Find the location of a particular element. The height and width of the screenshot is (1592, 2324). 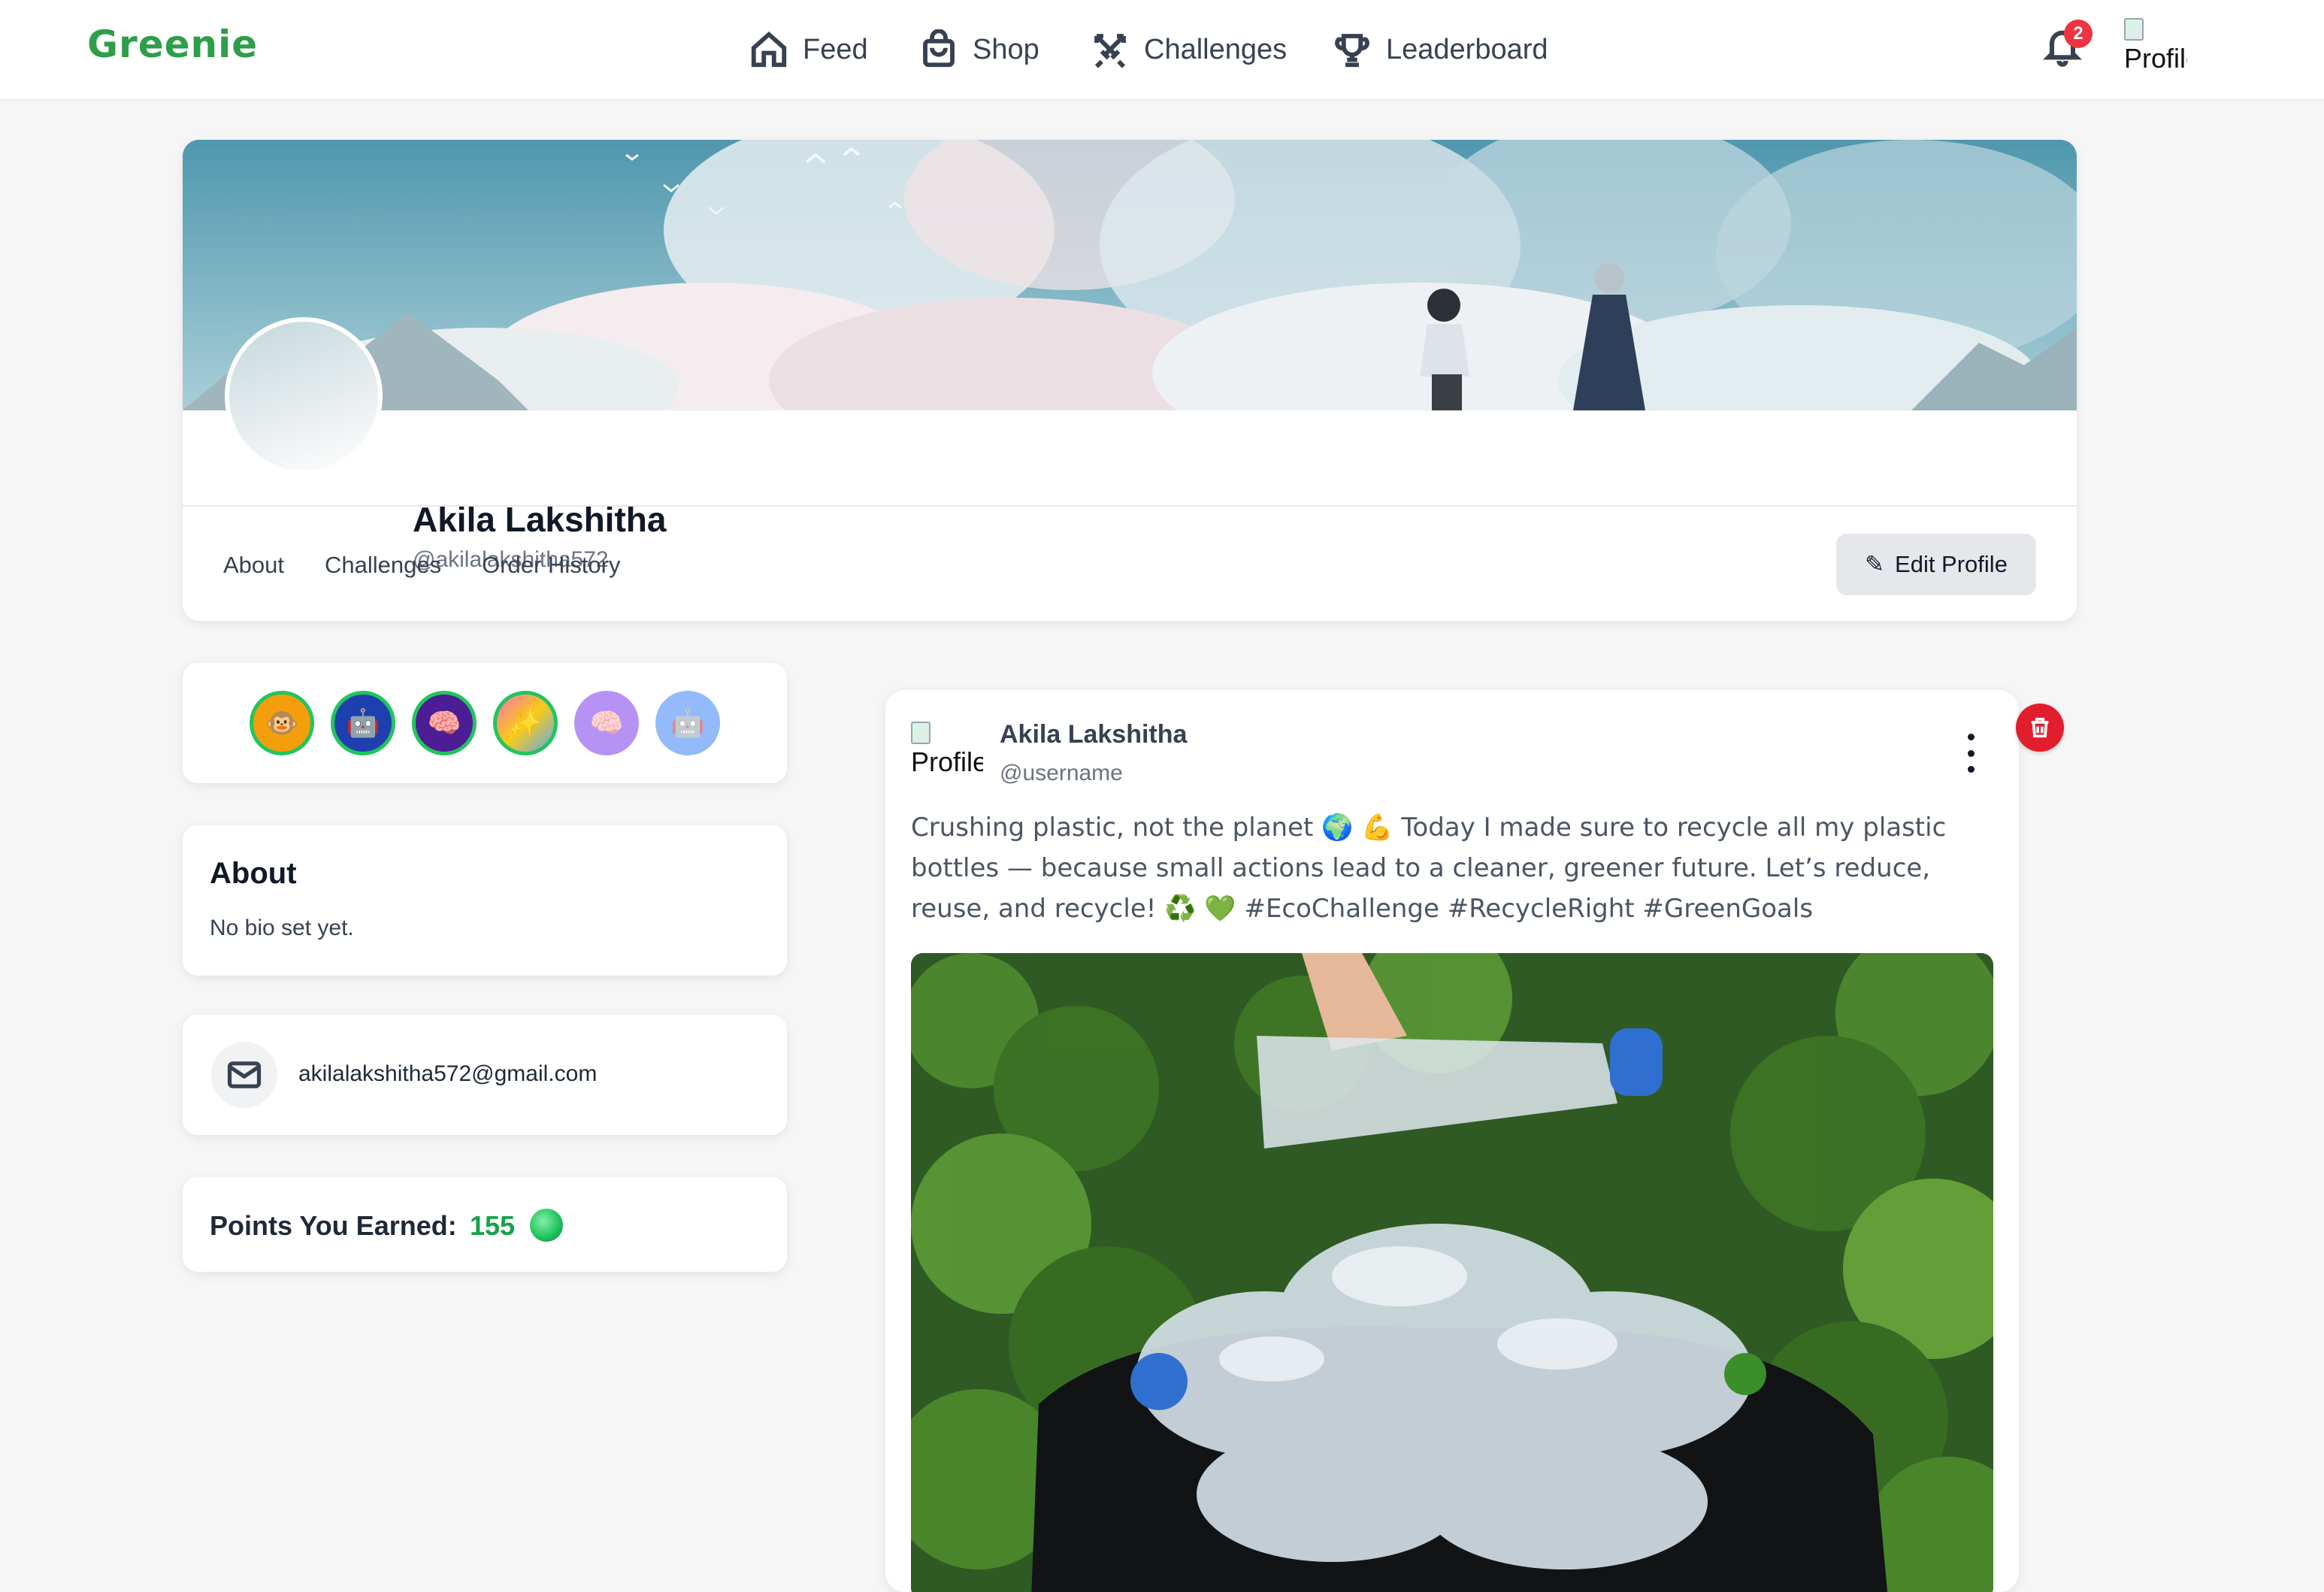

cover-illustration is located at coordinates (1130, 275).